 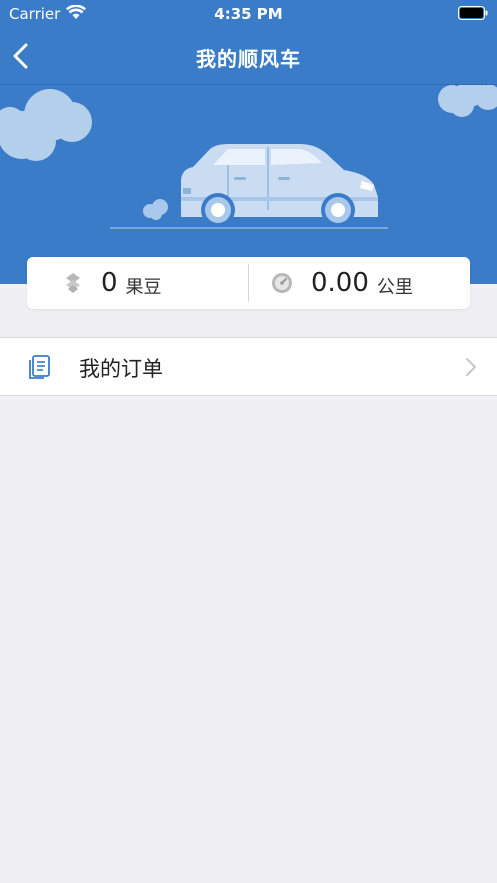 I want to click on status-bar: Carrier 4:35 PM, so click(x=248, y=15).